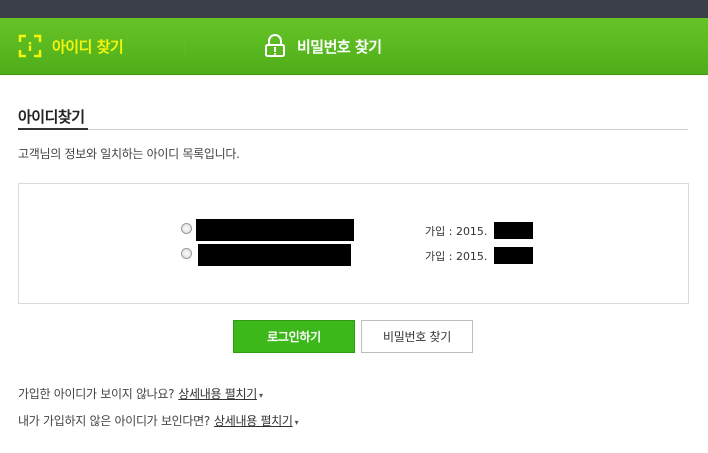  What do you see at coordinates (96, 394) in the screenshot?
I see `help-question: 가입한 아이디가 보이지 않나요?` at bounding box center [96, 394].